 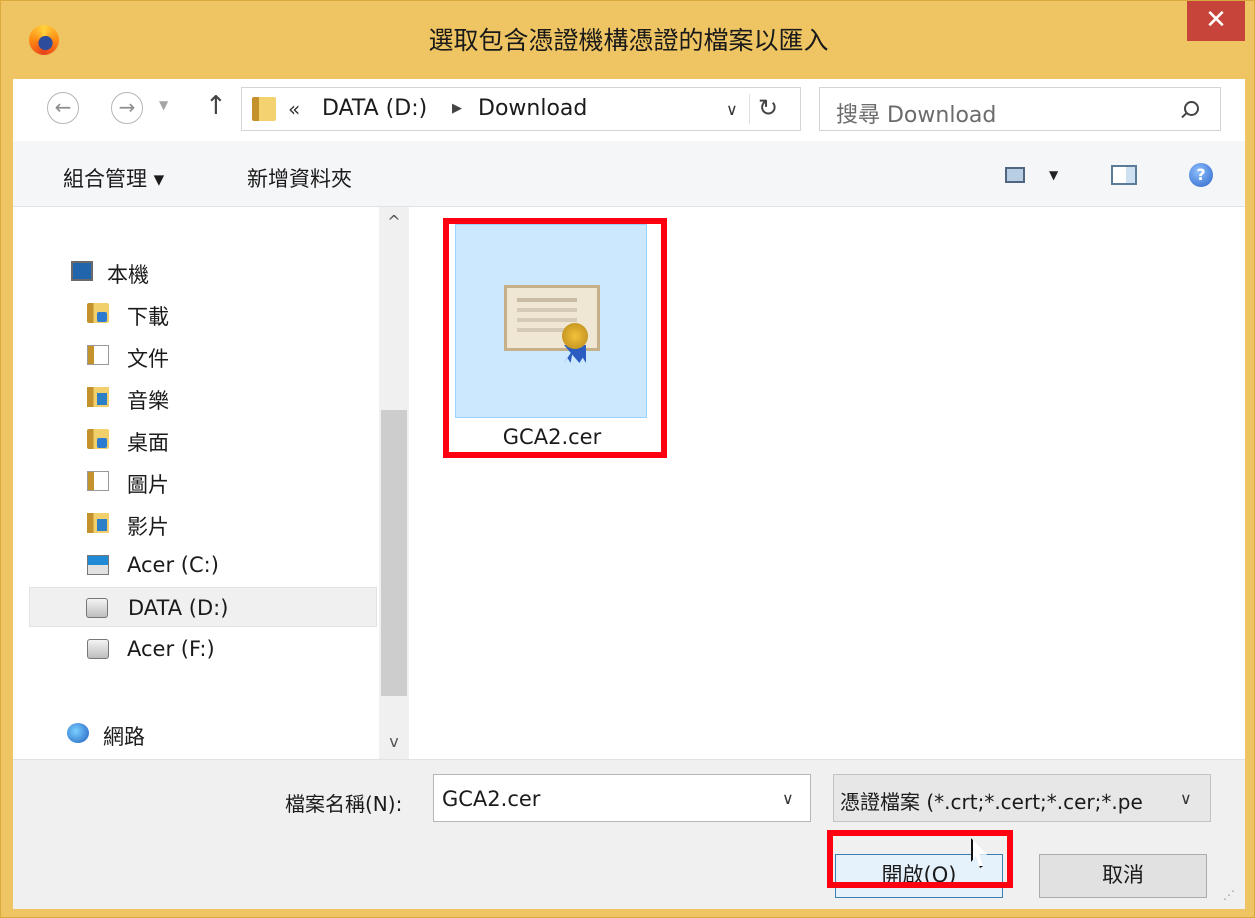 I want to click on help-icon: ?, so click(x=1201, y=175).